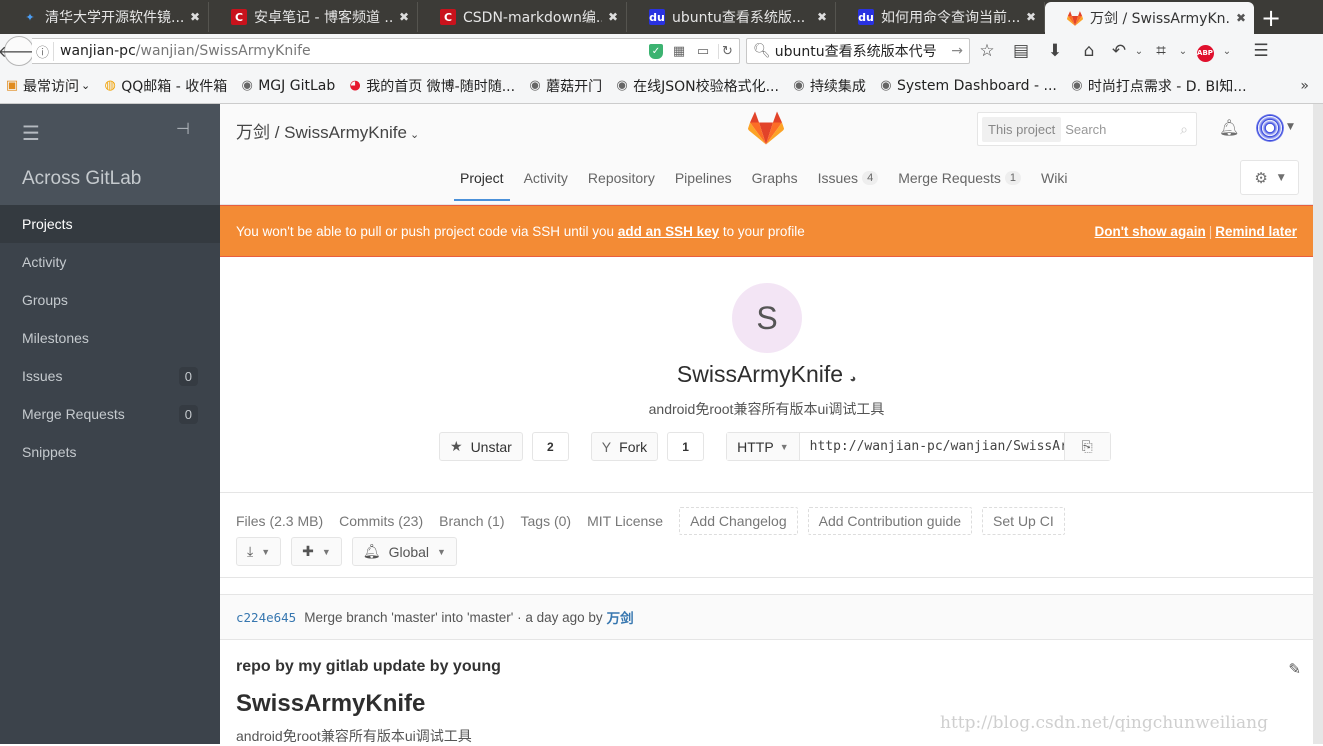  Describe the element at coordinates (774, 178) in the screenshot. I see `tab-label: Graphs` at that location.